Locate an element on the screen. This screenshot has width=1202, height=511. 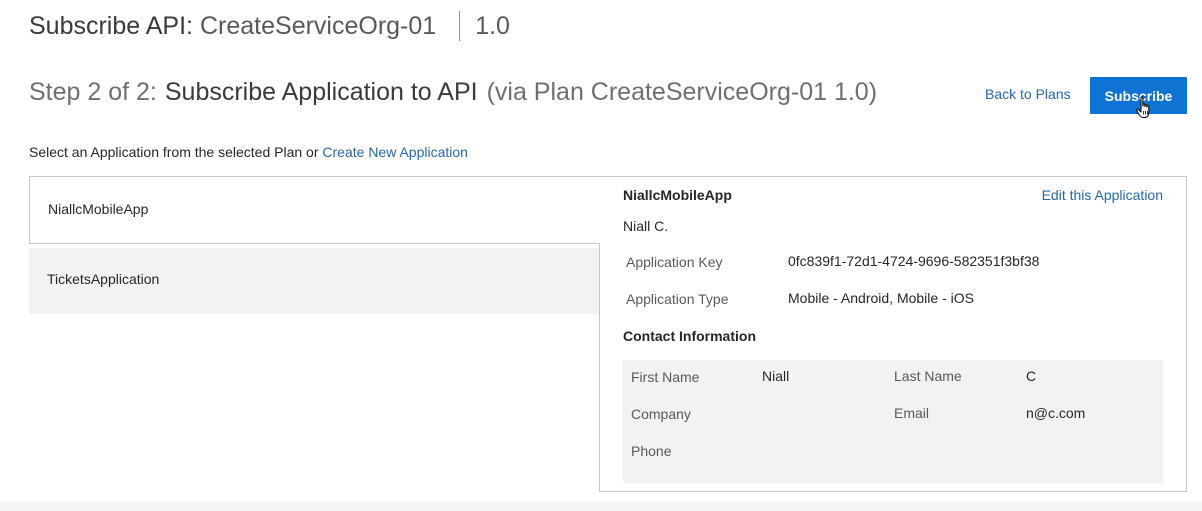
app-type-value: Mobile - Android, Mobile - iOS is located at coordinates (881, 298).